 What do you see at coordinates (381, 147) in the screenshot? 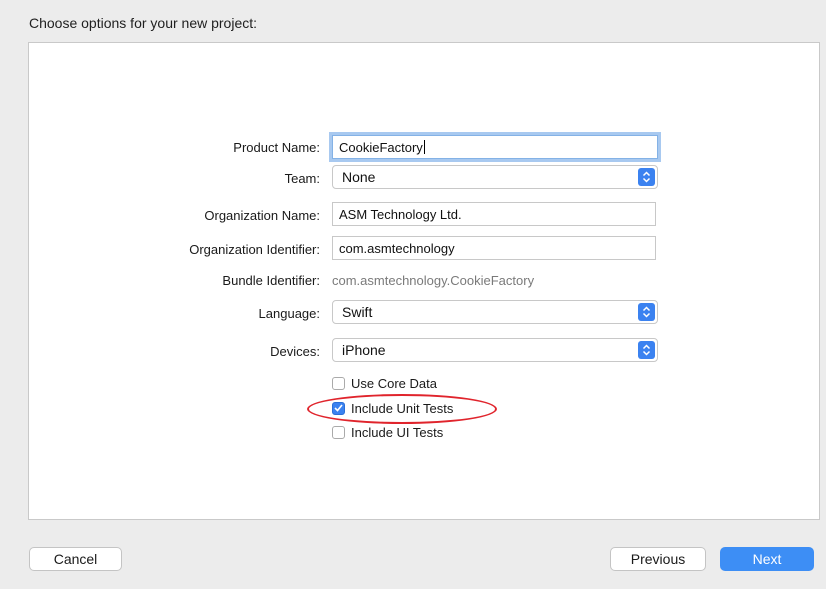
I see `product-name-value: CookieFactory` at bounding box center [381, 147].